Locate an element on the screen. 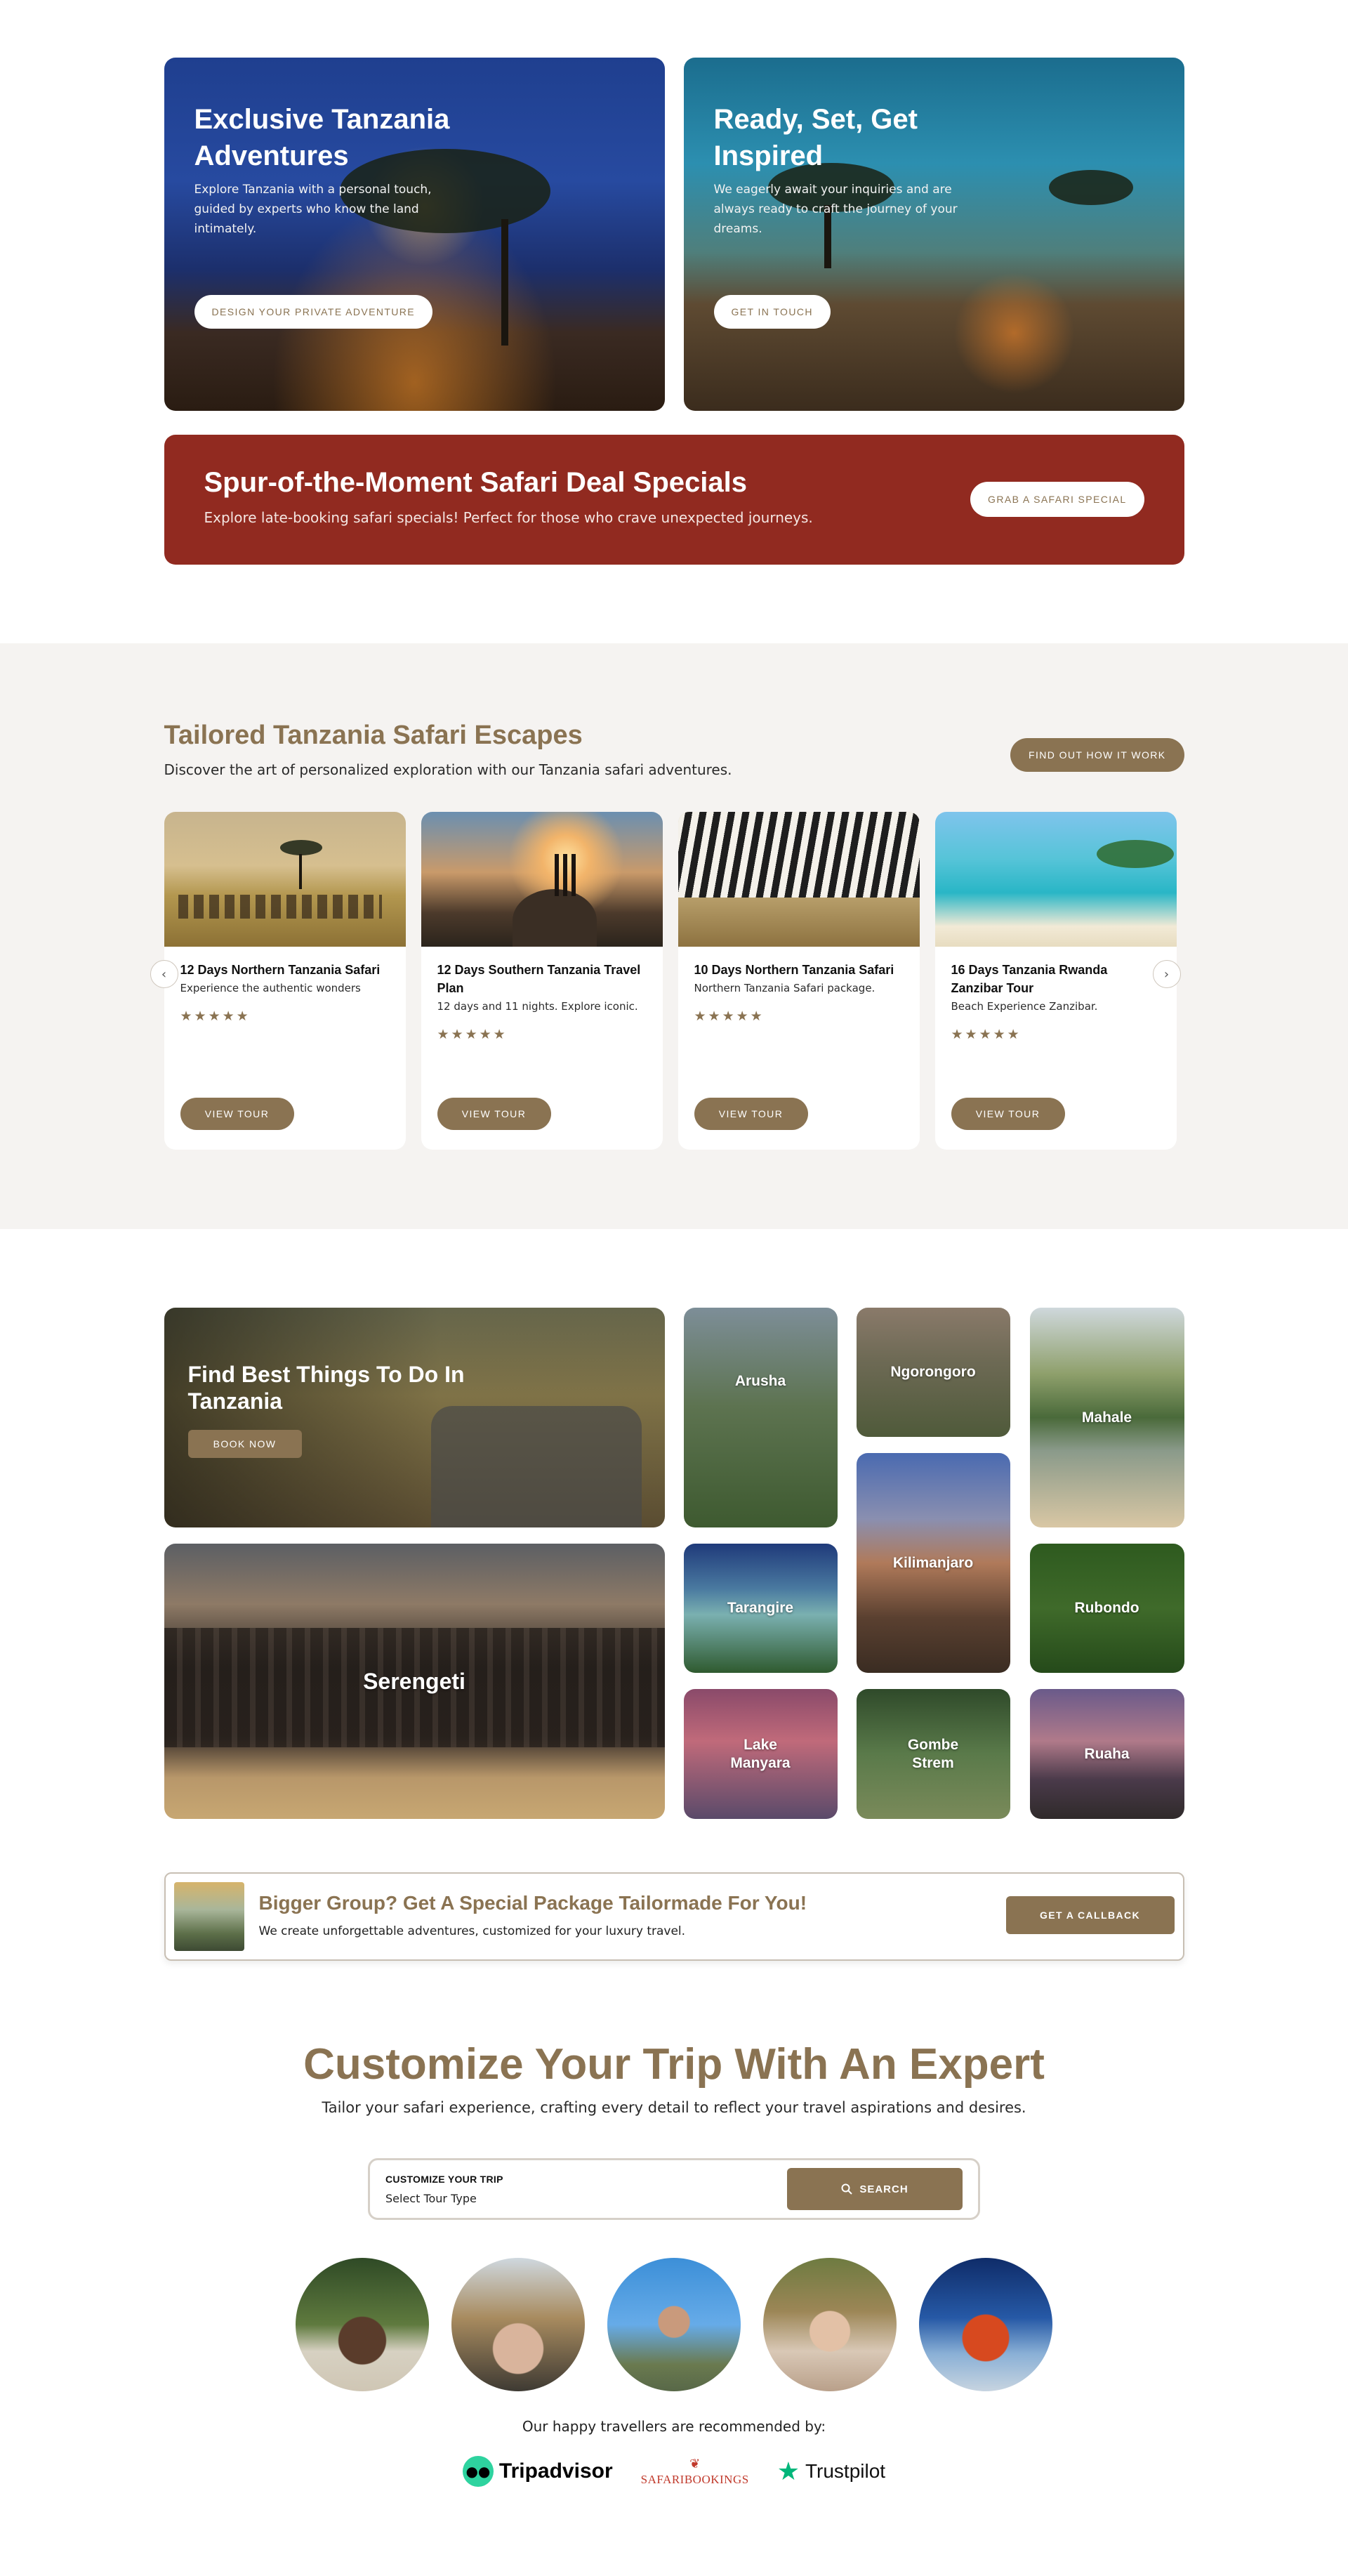 Image resolution: width=1348 pixels, height=2576 pixels. star-icon: ★ is located at coordinates (788, 2471).